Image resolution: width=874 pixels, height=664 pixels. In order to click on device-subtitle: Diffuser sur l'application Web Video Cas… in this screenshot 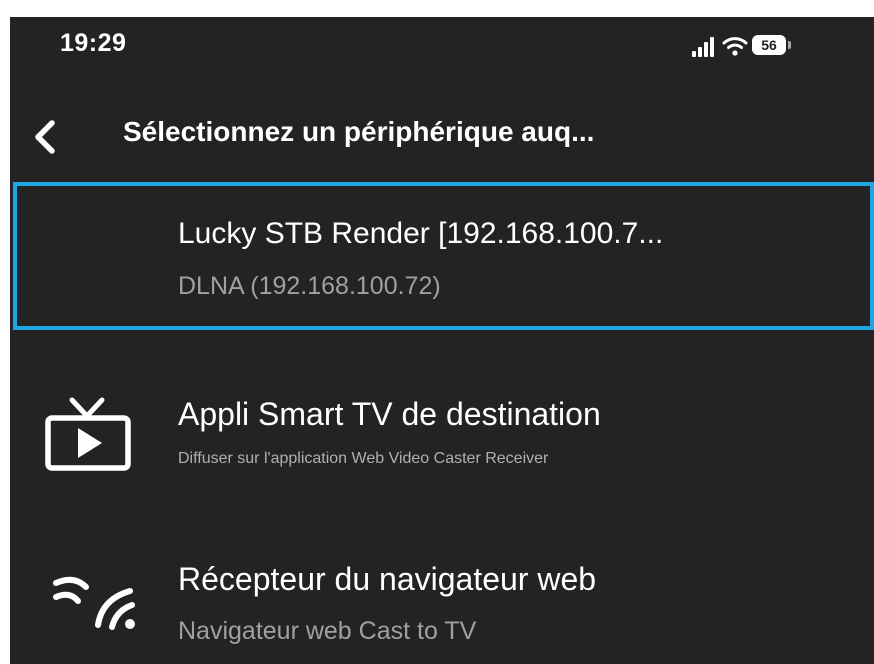, I will do `click(363, 458)`.